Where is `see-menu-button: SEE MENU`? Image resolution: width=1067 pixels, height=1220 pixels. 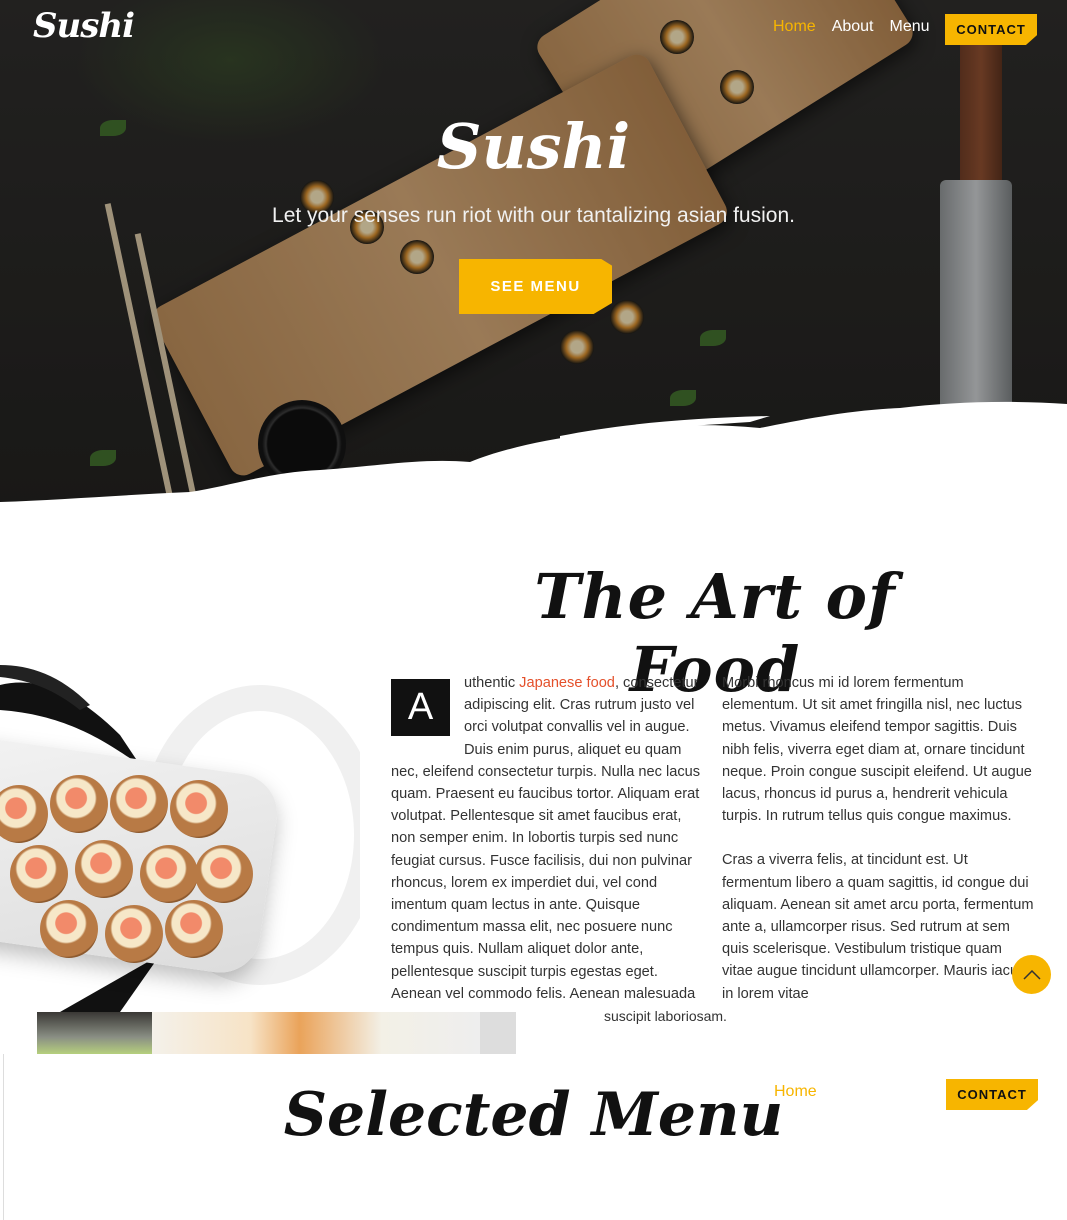 see-menu-button: SEE MENU is located at coordinates (535, 286).